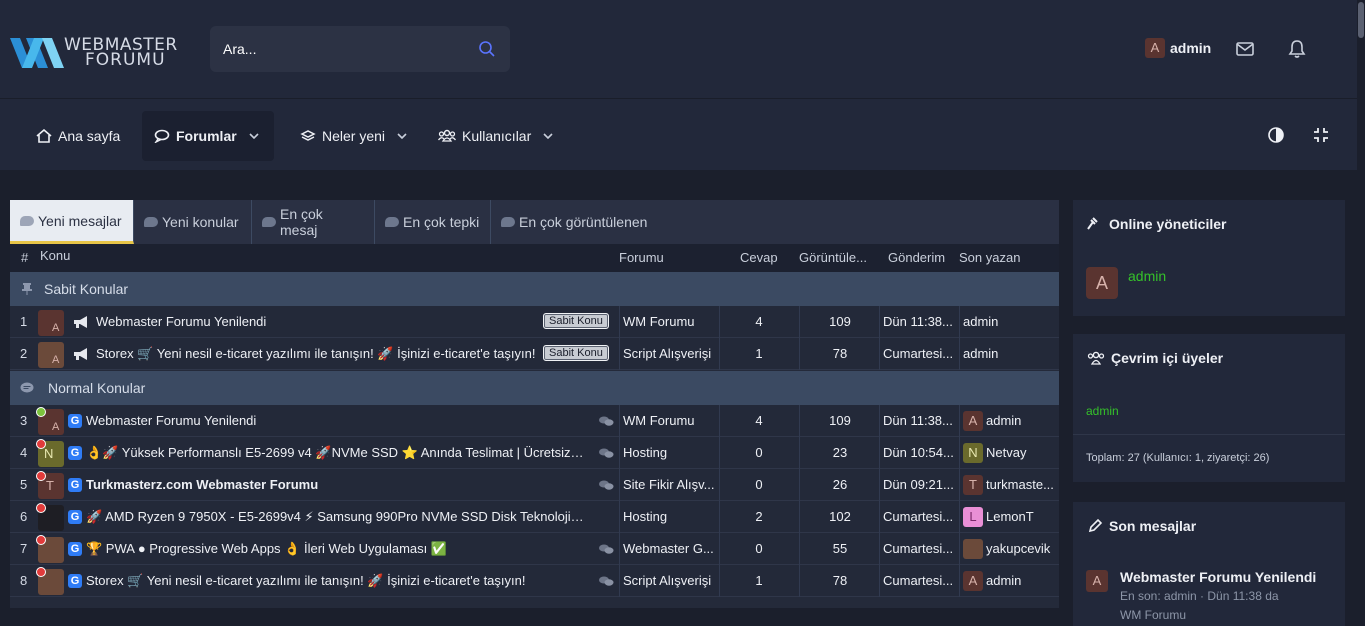 This screenshot has width=1365, height=626. I want to click on tab-new-posts: Yeni mesajlar, so click(72, 224).